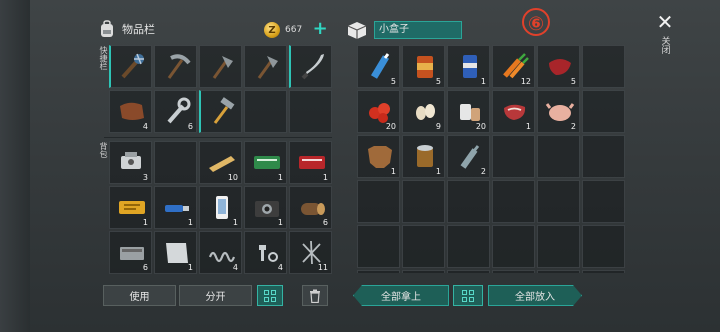 This screenshot has width=720, height=332. I want to click on close-button: ✕ 关闭, so click(665, 33).